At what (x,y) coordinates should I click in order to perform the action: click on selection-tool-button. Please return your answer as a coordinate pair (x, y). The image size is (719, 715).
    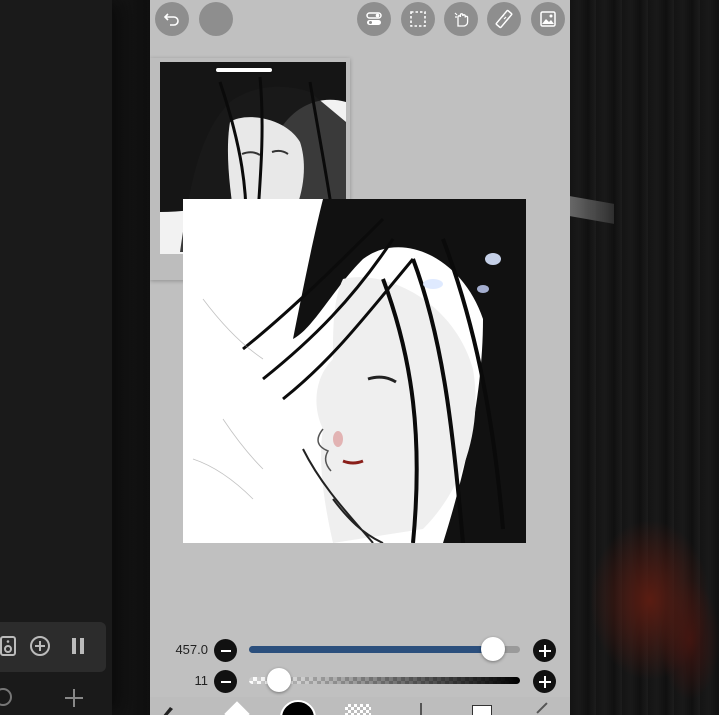
    Looking at the image, I should click on (418, 19).